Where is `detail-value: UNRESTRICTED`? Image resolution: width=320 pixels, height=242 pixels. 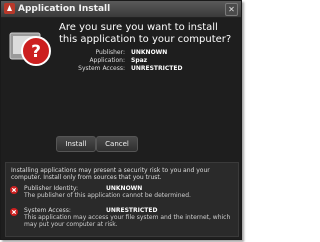
detail-value: UNRESTRICTED is located at coordinates (157, 68).